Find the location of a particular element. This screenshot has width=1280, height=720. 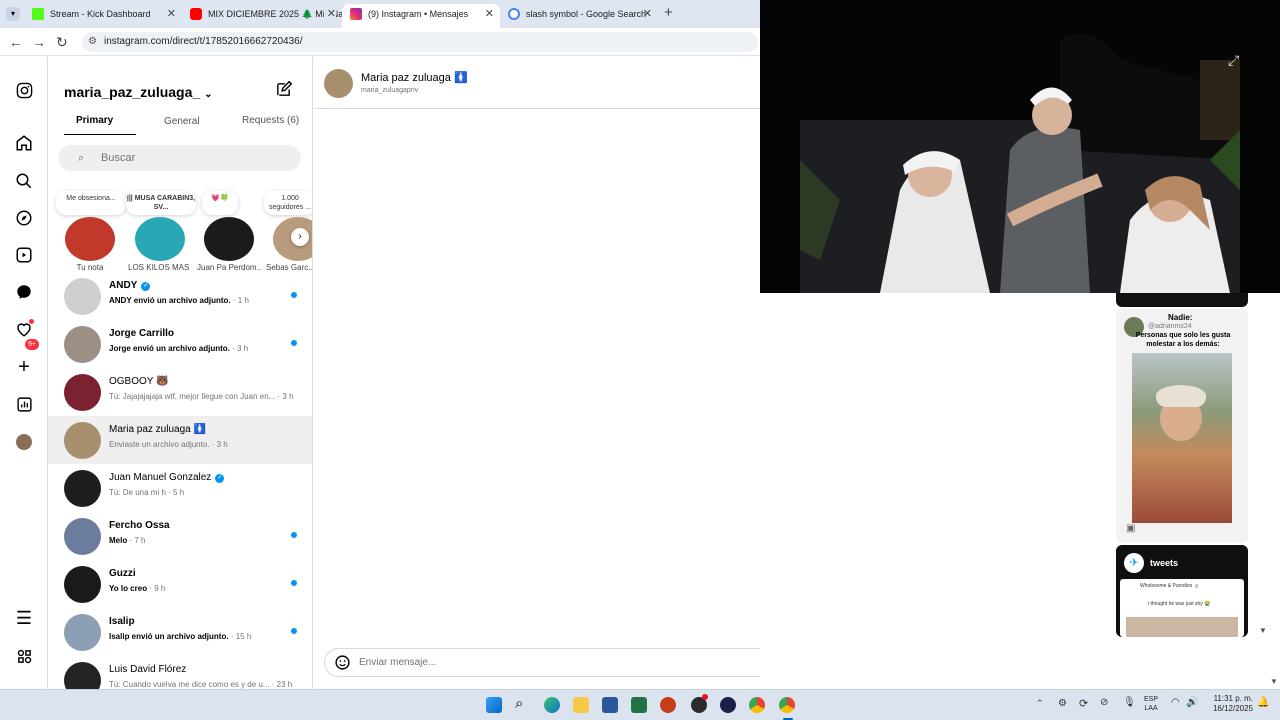

threads-icon is located at coordinates (24, 656).